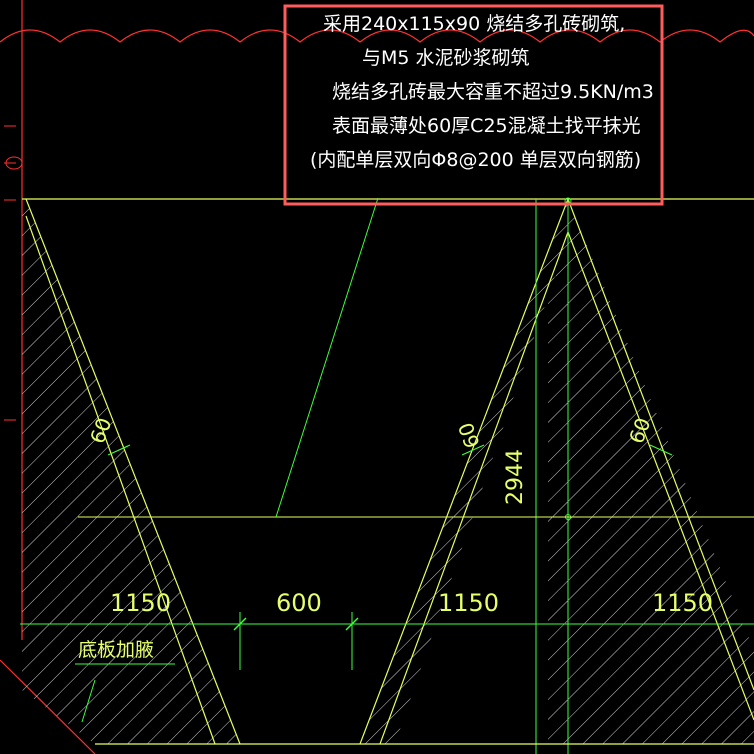 Image resolution: width=754 pixels, height=754 pixels. What do you see at coordinates (446, 58) in the screenshot?
I see `note-line-2: 与M5 水泥砂浆砌筑` at bounding box center [446, 58].